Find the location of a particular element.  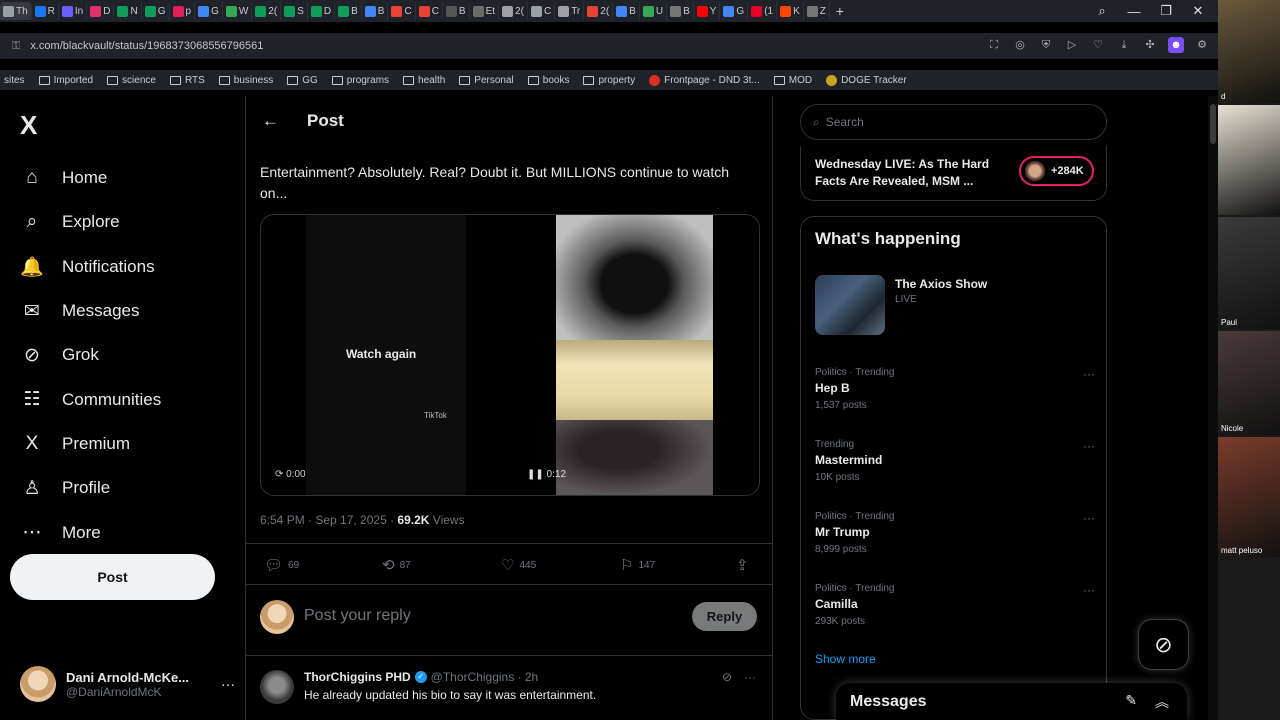

like-action: ♡ 445 is located at coordinates (518, 565).